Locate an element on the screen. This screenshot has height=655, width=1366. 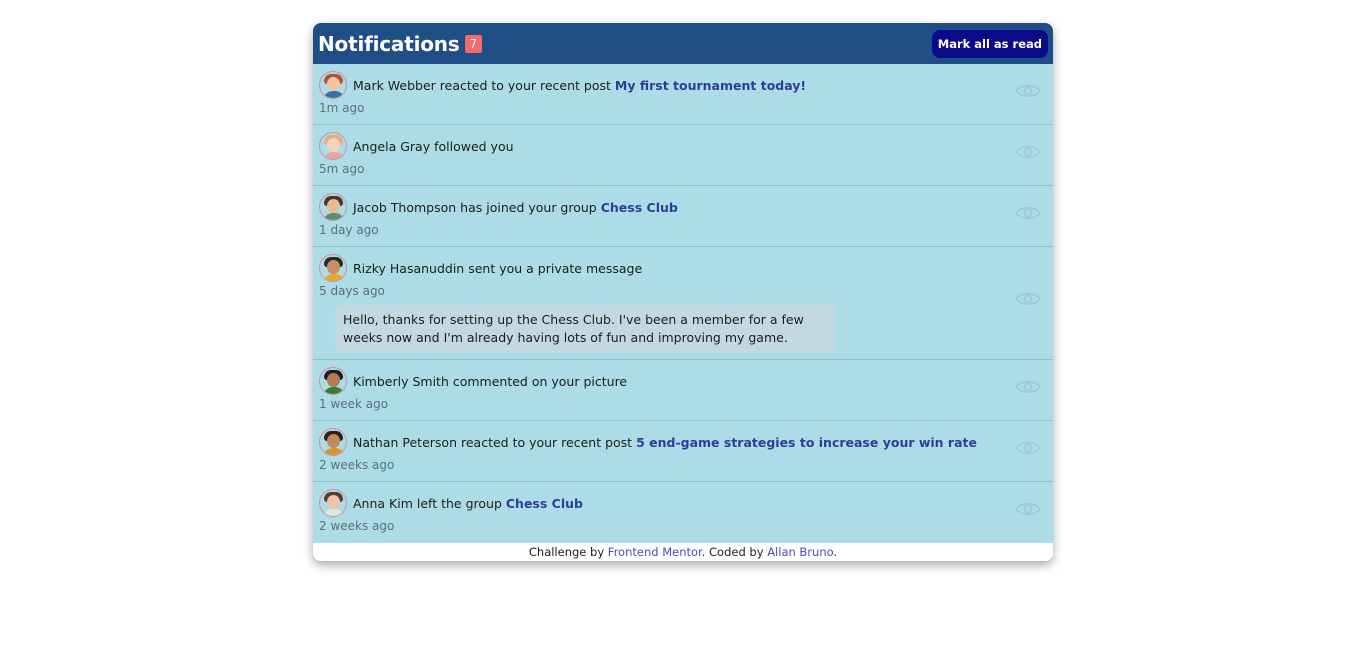
notification-action: left the group is located at coordinates (459, 503).